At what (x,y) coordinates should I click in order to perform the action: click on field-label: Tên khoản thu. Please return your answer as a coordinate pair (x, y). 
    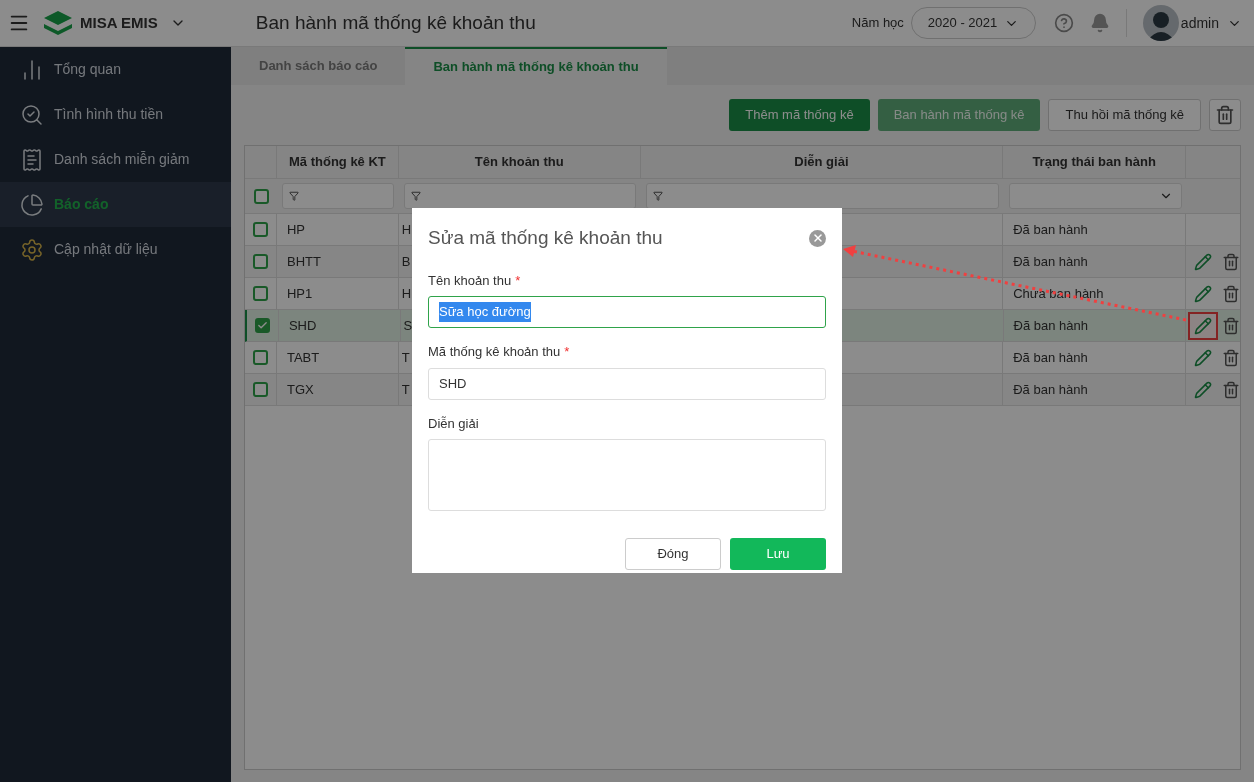
    Looking at the image, I should click on (470, 280).